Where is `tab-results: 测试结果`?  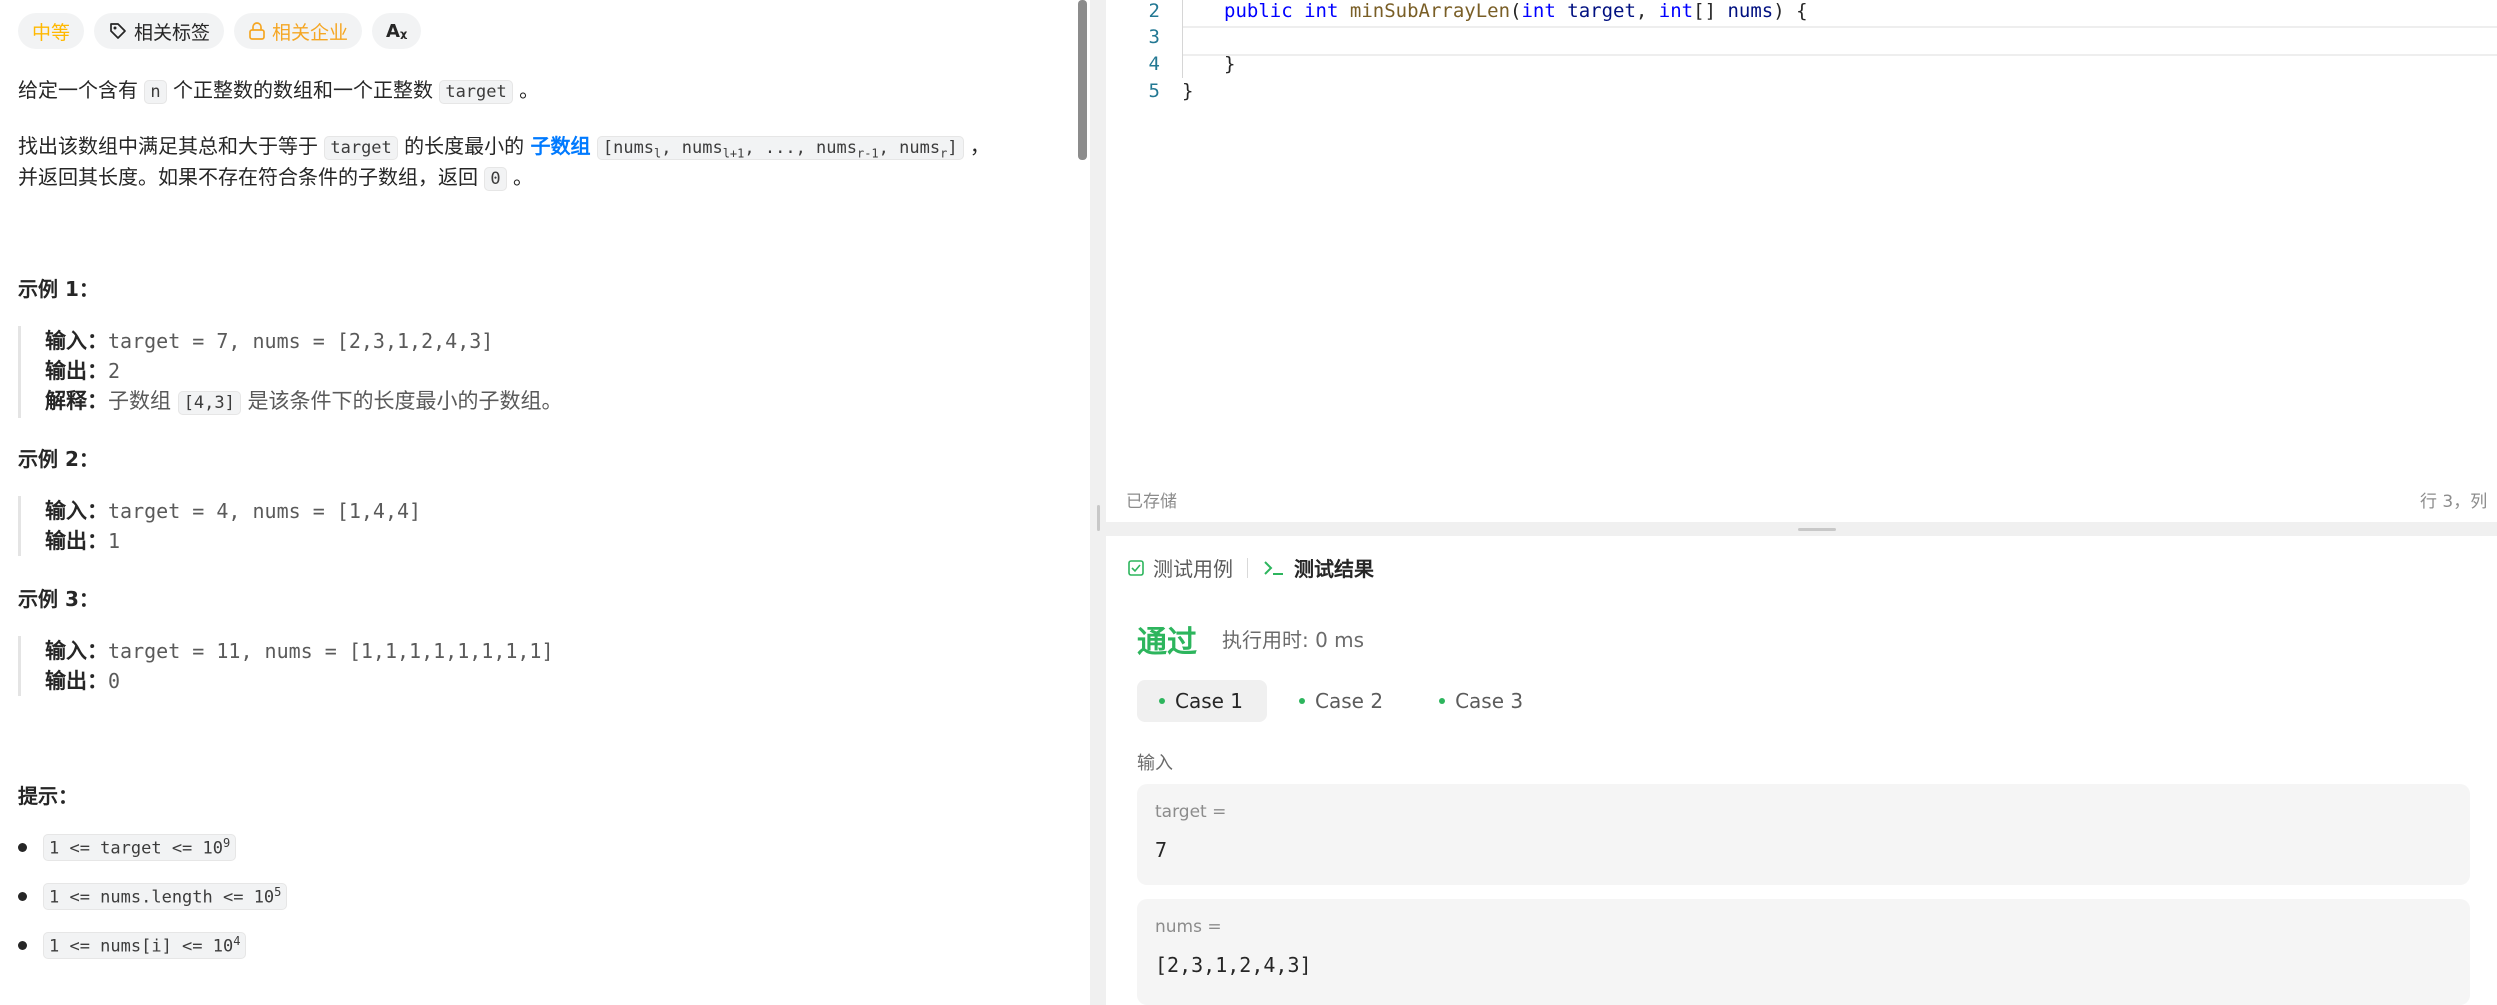
tab-results: 测试结果 is located at coordinates (1318, 567).